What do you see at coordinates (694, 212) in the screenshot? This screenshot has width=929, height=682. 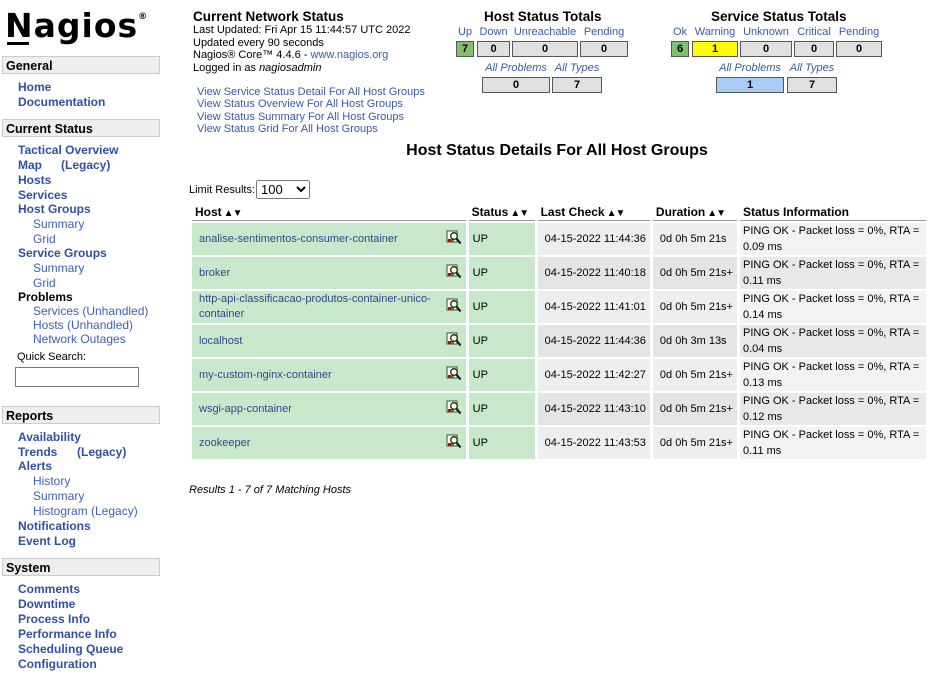 I see `column-duration: Duration ▲▼` at bounding box center [694, 212].